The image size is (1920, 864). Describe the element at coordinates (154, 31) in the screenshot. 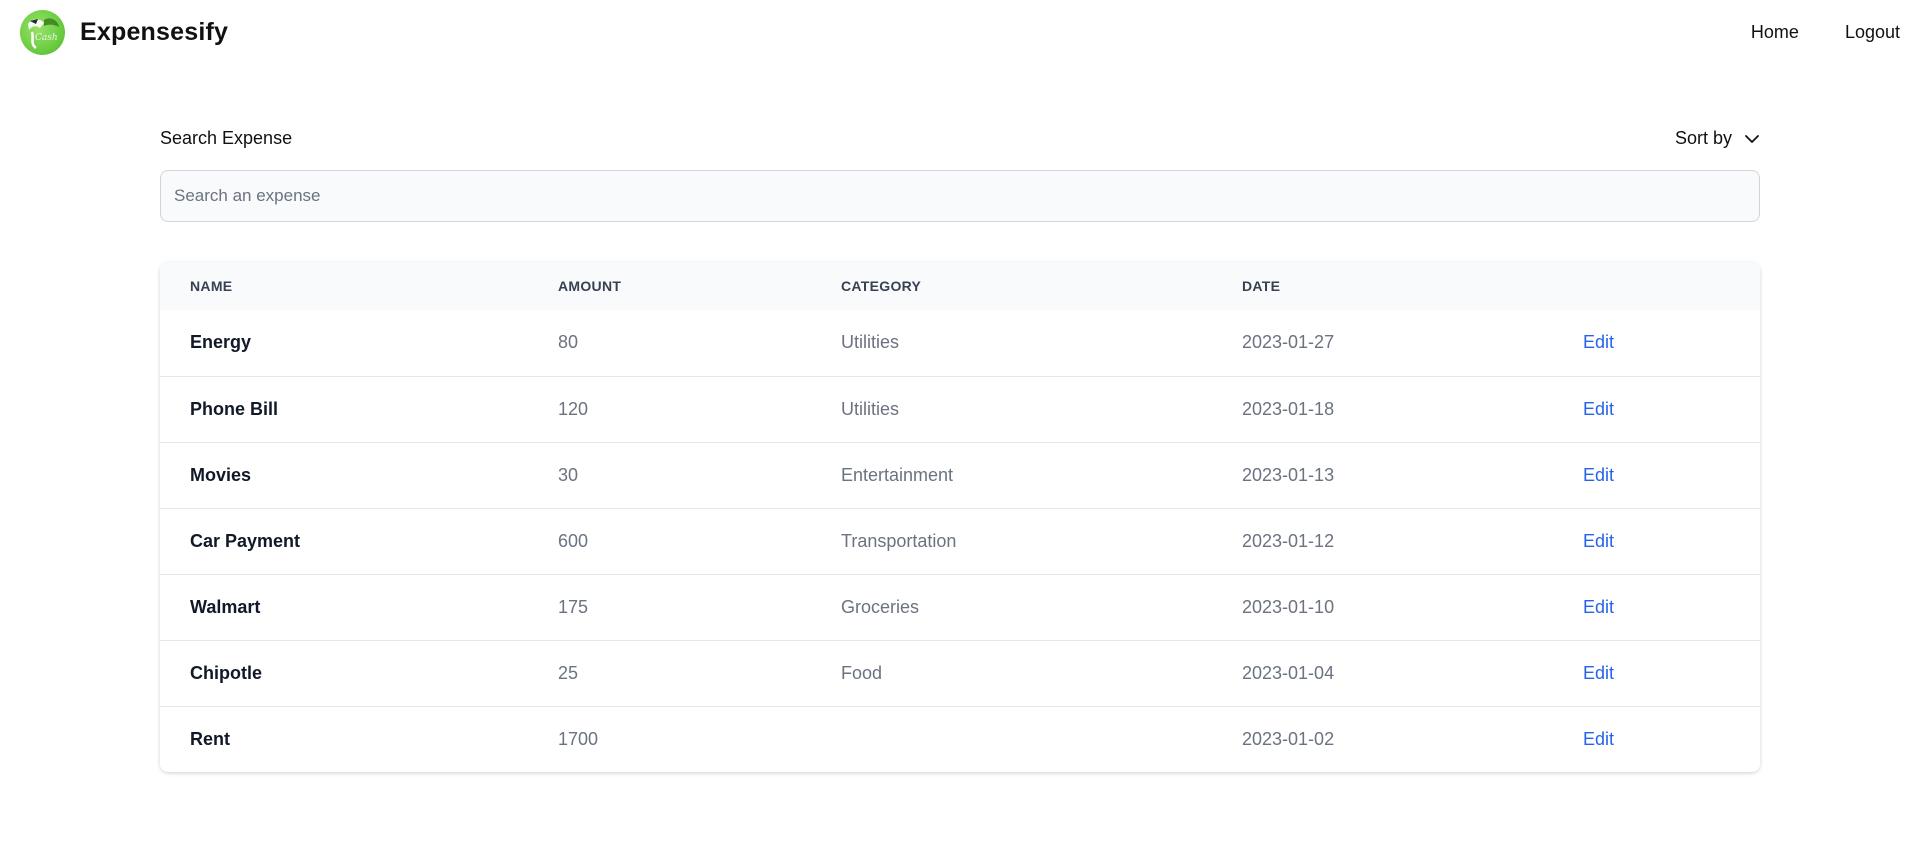

I see `brand-name: Expensesify` at that location.